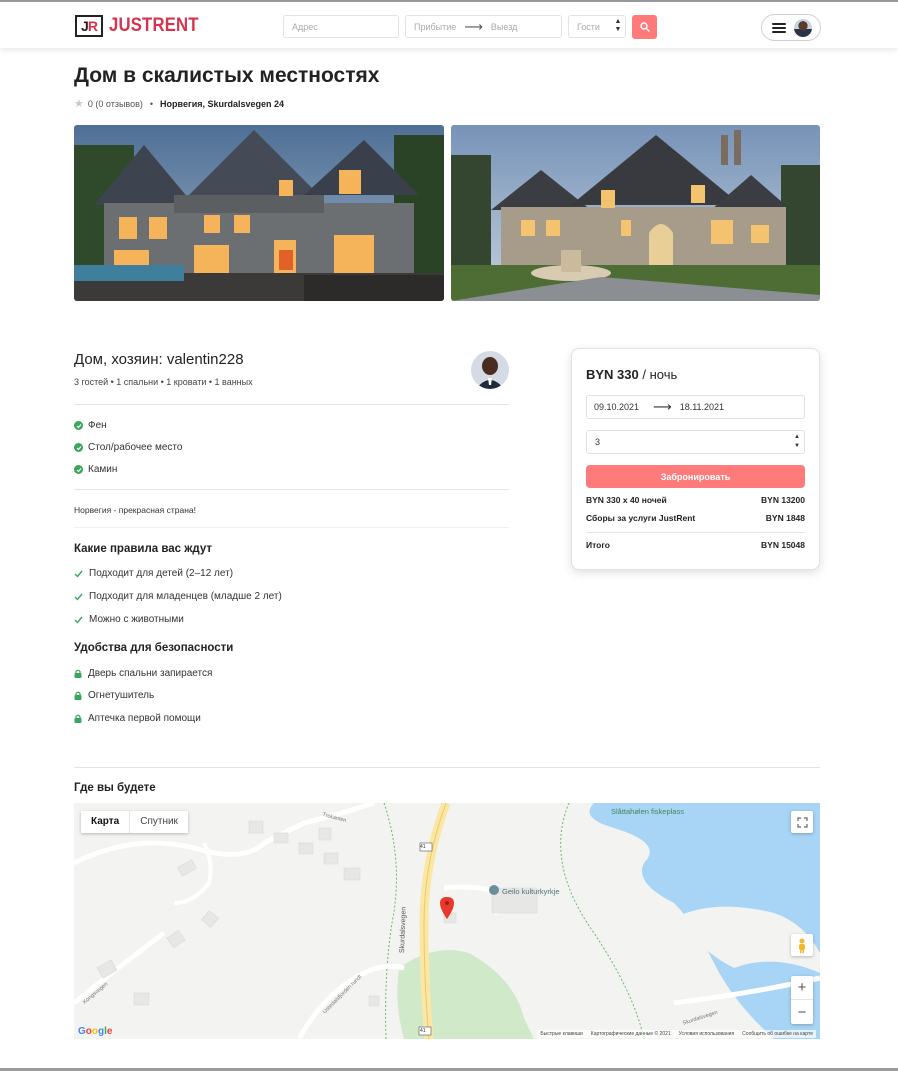  Describe the element at coordinates (695, 500) in the screenshot. I see `nights-cost-row: BYN 330 x 40 ночей BYN 13200` at that location.